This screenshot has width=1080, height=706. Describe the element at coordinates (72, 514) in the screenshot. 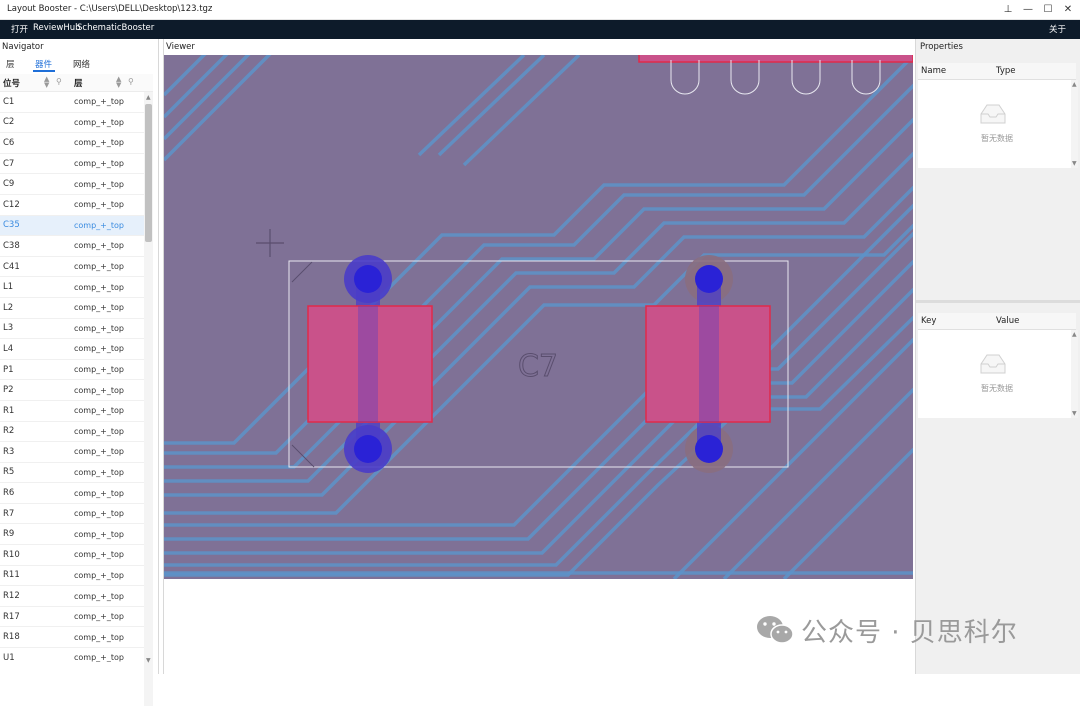

I see `table-row: R7 comp_+_top` at that location.